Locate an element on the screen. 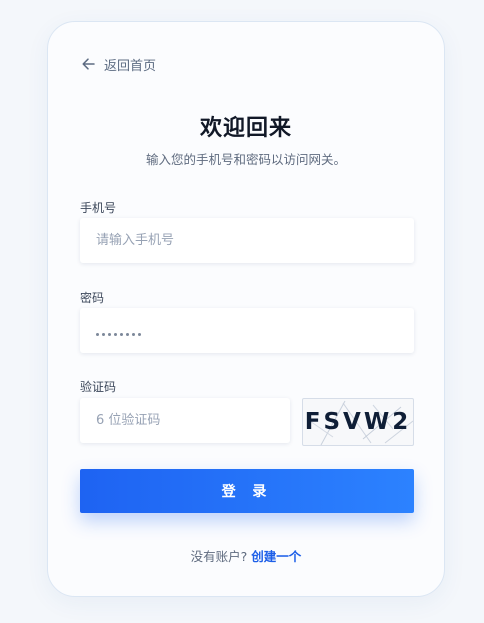 This screenshot has height=623, width=484. captcha-input is located at coordinates (185, 420).